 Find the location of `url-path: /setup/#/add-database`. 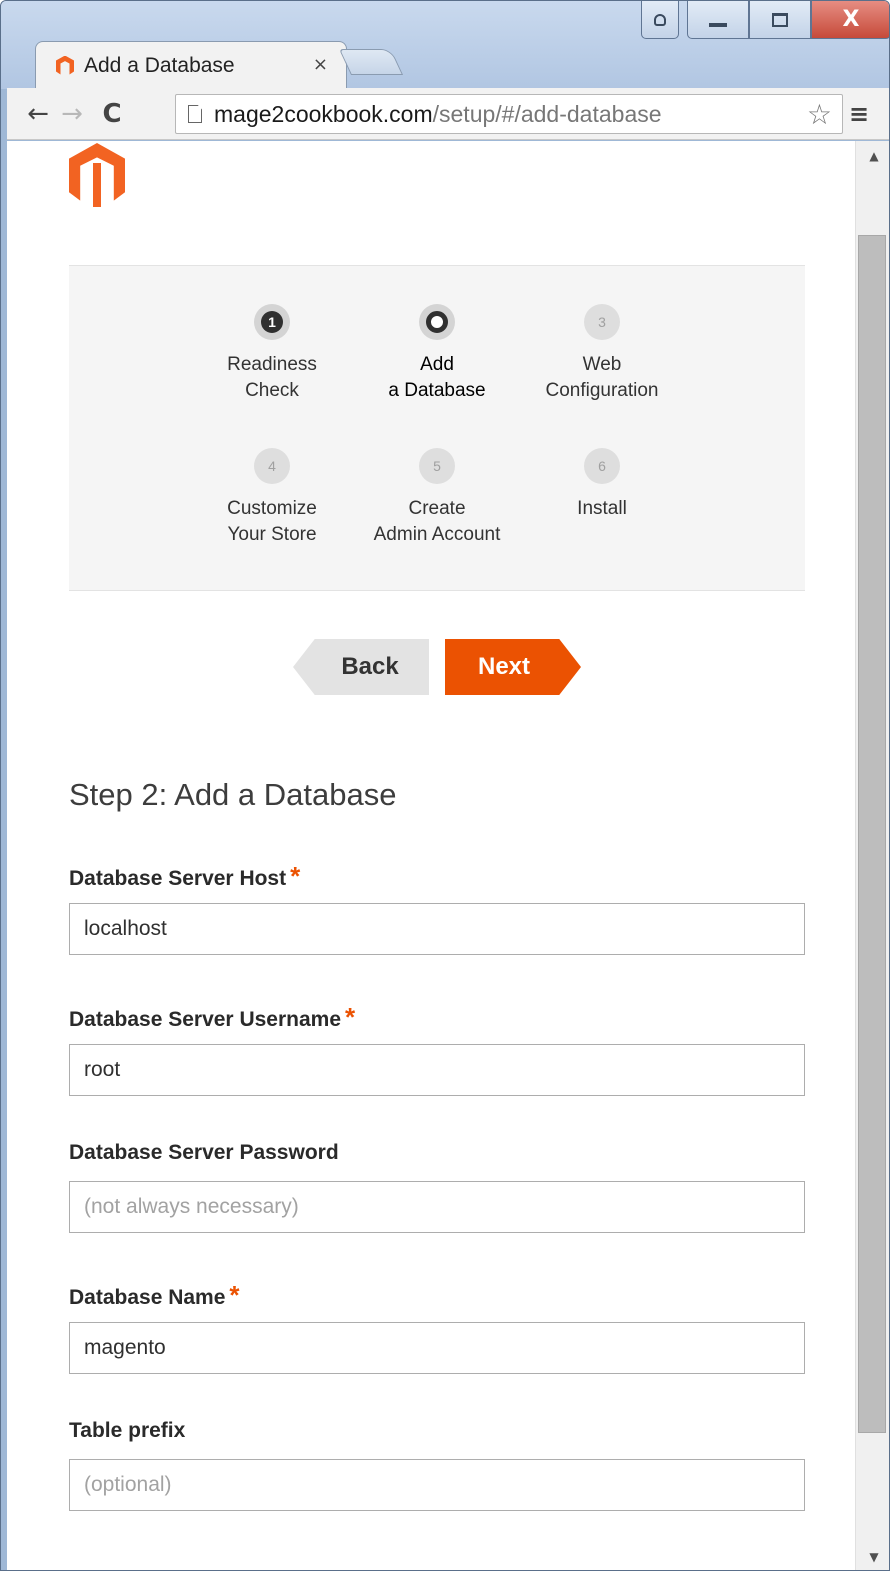

url-path: /setup/#/add-database is located at coordinates (547, 113).